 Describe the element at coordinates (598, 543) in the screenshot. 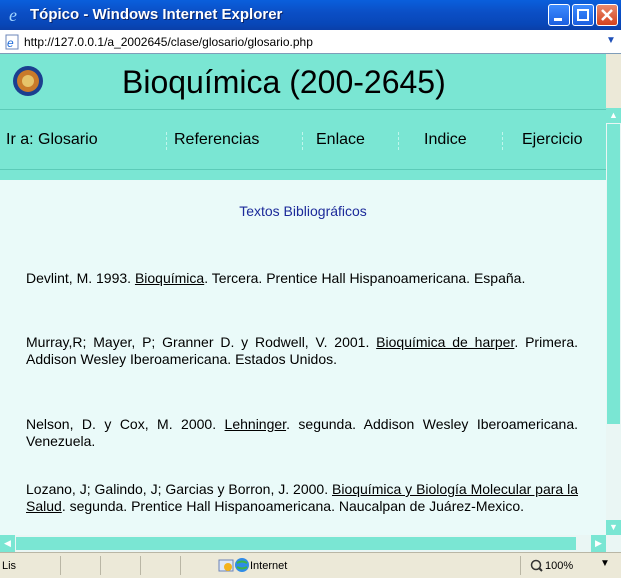

I see `scroll-right-icon: ▶` at that location.